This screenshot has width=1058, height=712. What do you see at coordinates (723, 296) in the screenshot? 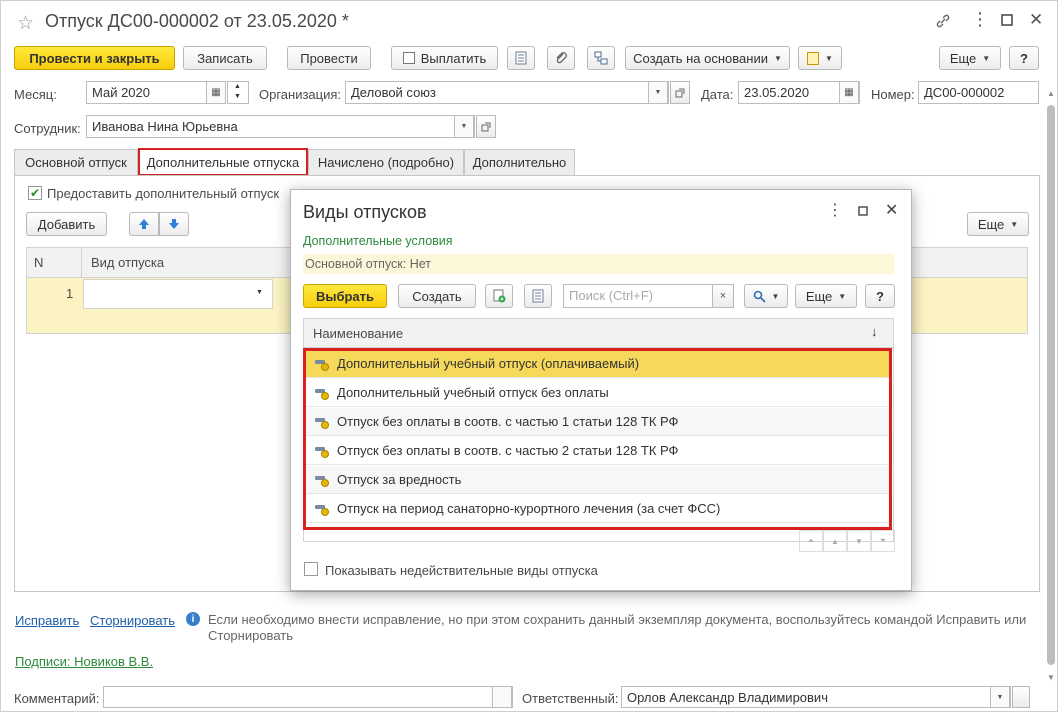
I see `clear-search-icon: ×` at bounding box center [723, 296].